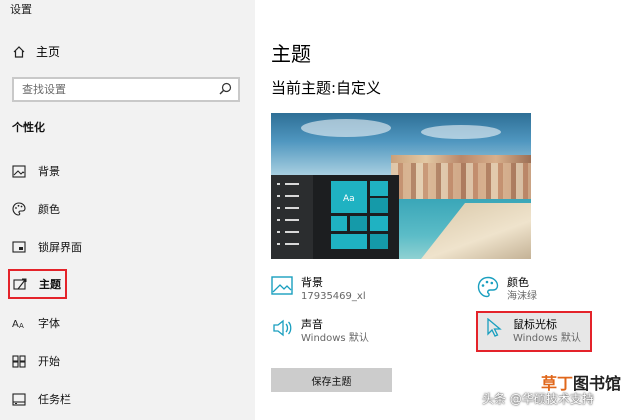 The height and width of the screenshot is (420, 640). Describe the element at coordinates (19, 399) in the screenshot. I see `taskbar-icon` at that location.